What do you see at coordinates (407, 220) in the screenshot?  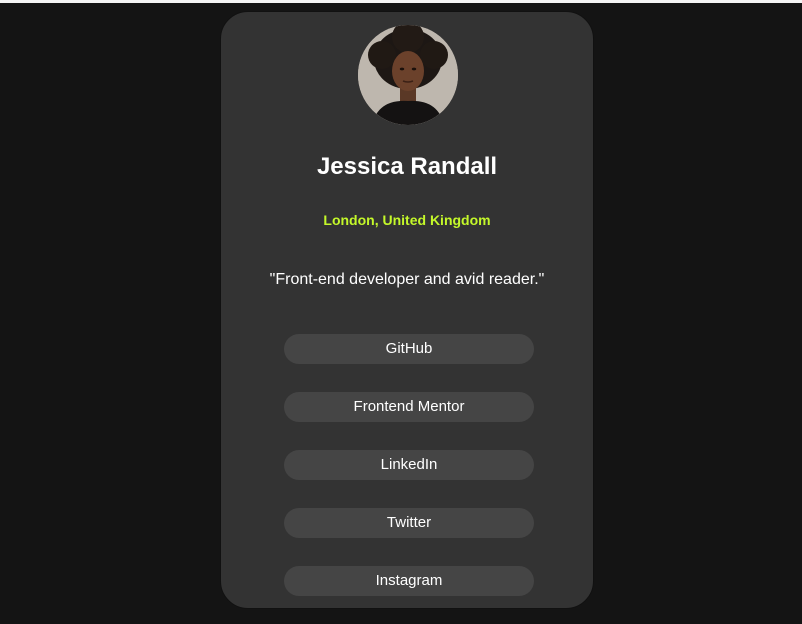 I see `profile-location: London, United Kingdom` at bounding box center [407, 220].